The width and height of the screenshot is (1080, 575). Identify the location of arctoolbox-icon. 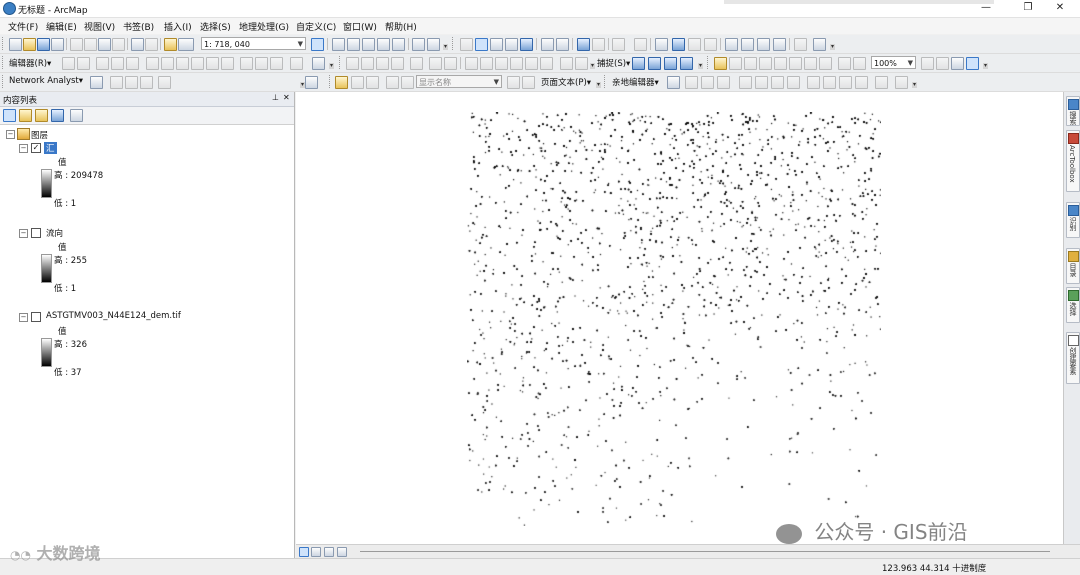
(383, 44).